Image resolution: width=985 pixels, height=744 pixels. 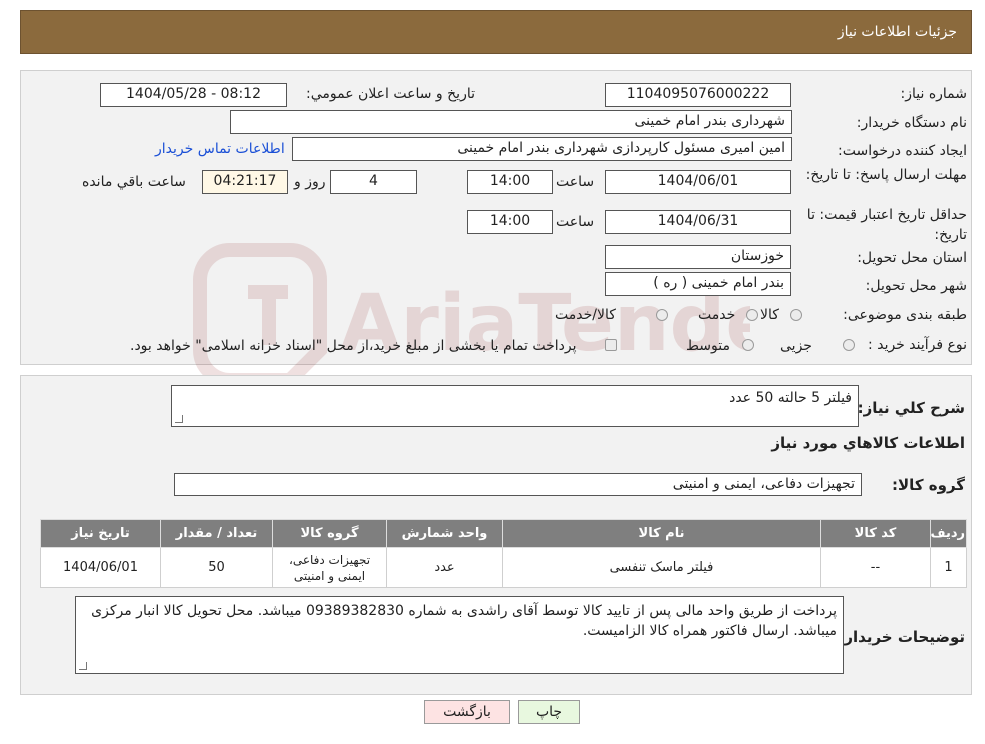 What do you see at coordinates (575, 222) in the screenshot?
I see `validity-time-label: ساعت` at bounding box center [575, 222].